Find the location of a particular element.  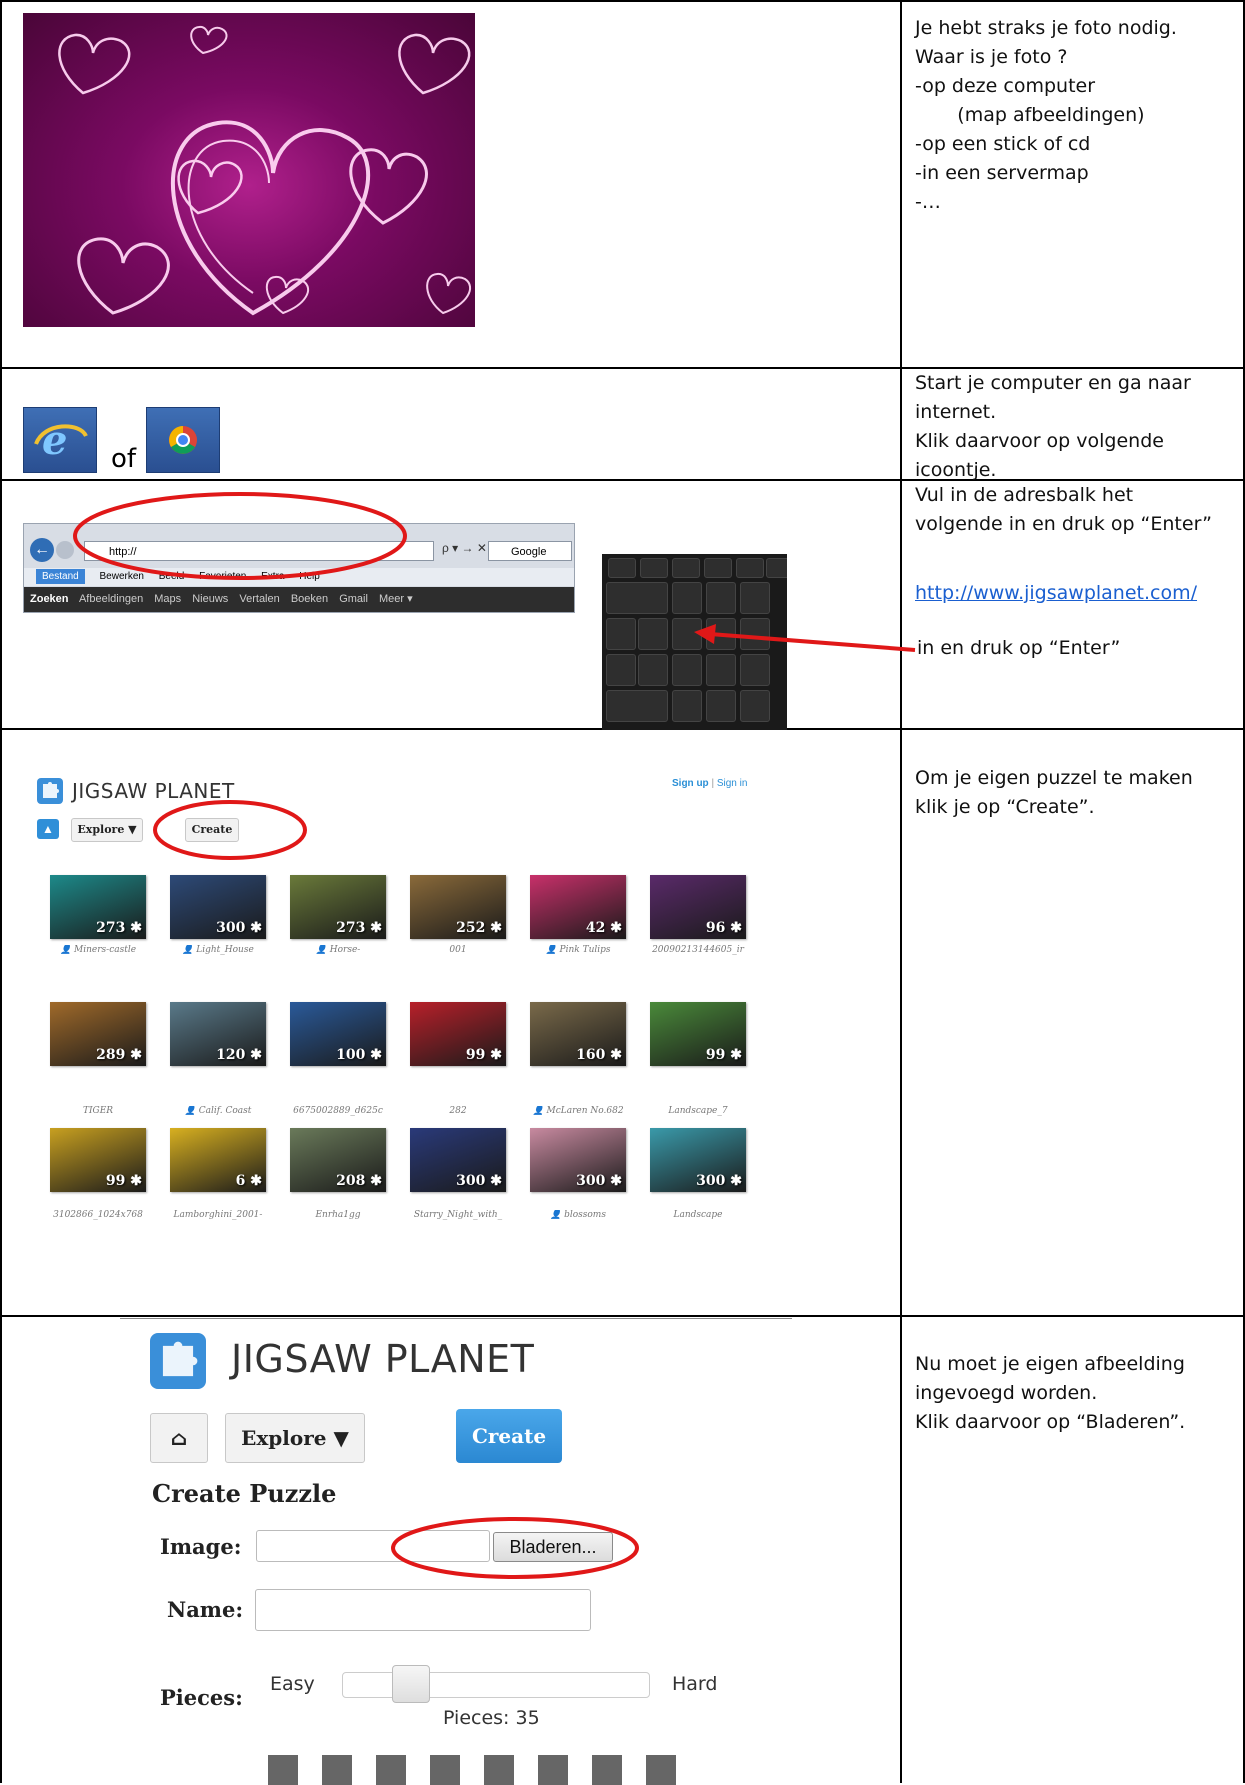

table-border-top is located at coordinates (622, 1).